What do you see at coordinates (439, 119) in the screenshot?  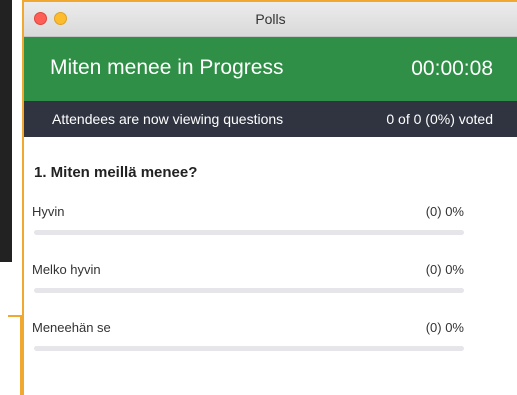 I see `vote-count: 0 of 0 (0%) voted` at bounding box center [439, 119].